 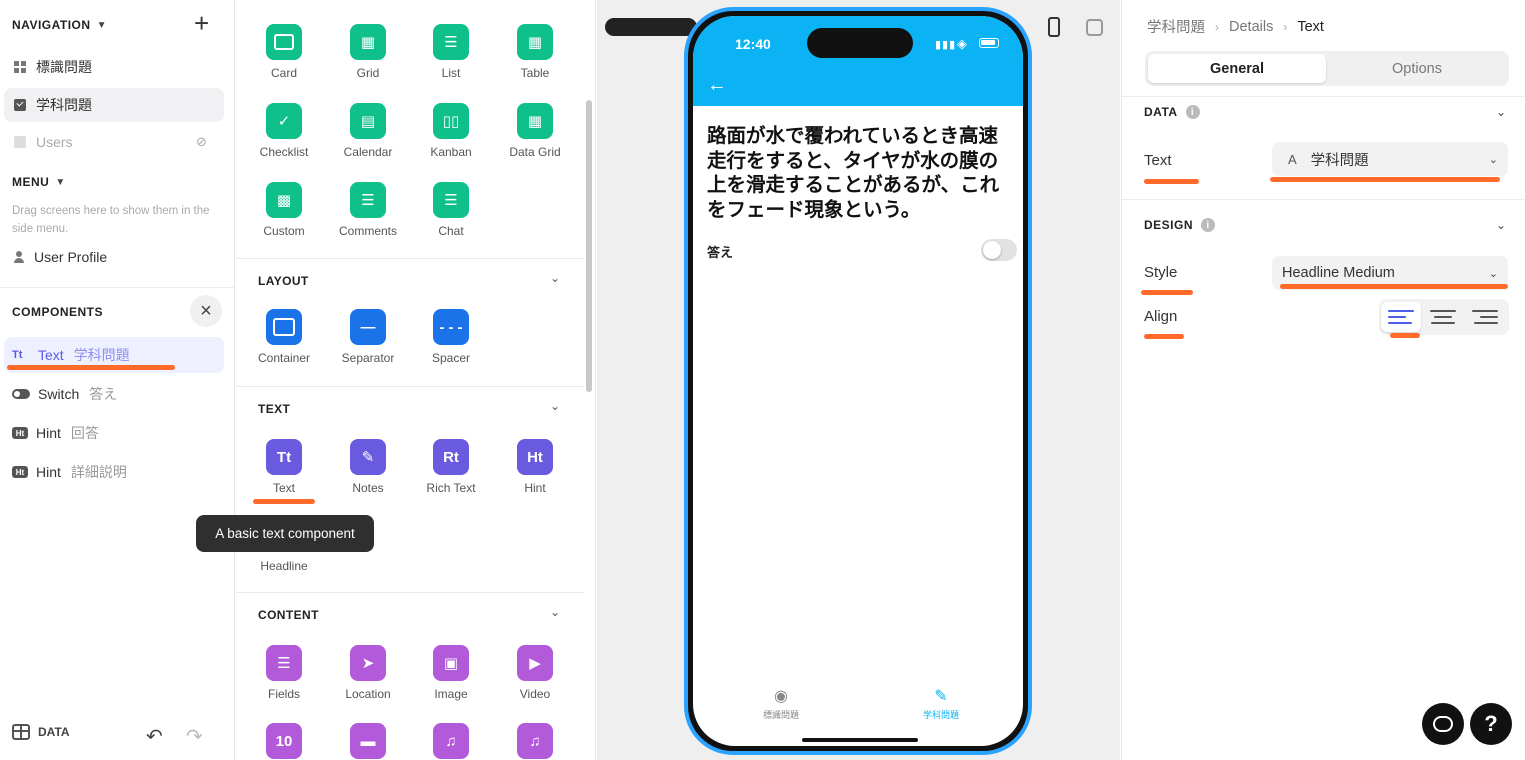 I want to click on back-arrow-icon: ←, so click(x=717, y=85).